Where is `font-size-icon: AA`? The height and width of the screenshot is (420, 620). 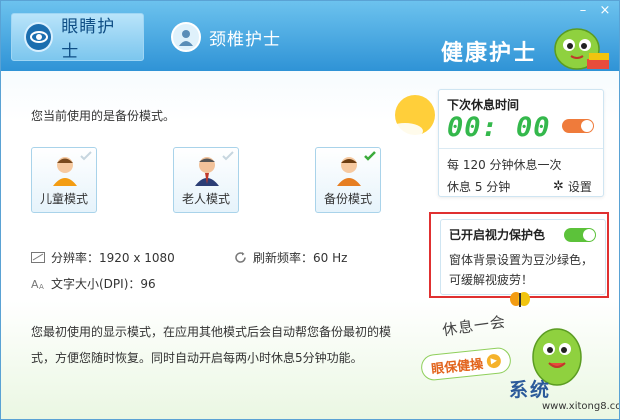 font-size-icon: AA is located at coordinates (38, 284).